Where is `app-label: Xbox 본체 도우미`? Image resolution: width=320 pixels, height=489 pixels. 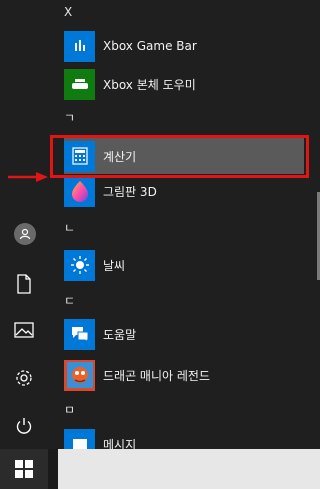 app-label: Xbox 본체 도우미 is located at coordinates (149, 84).